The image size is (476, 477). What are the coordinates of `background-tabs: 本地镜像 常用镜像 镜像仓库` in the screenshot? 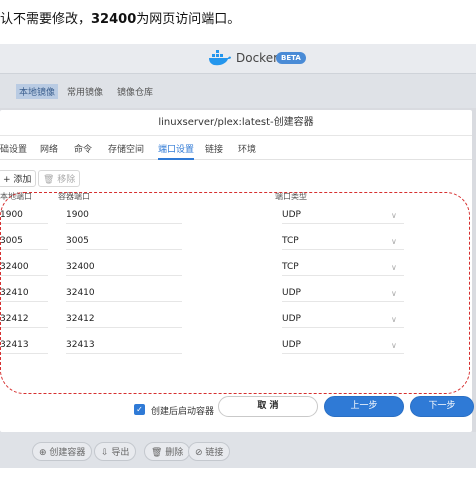 It's located at (238, 91).